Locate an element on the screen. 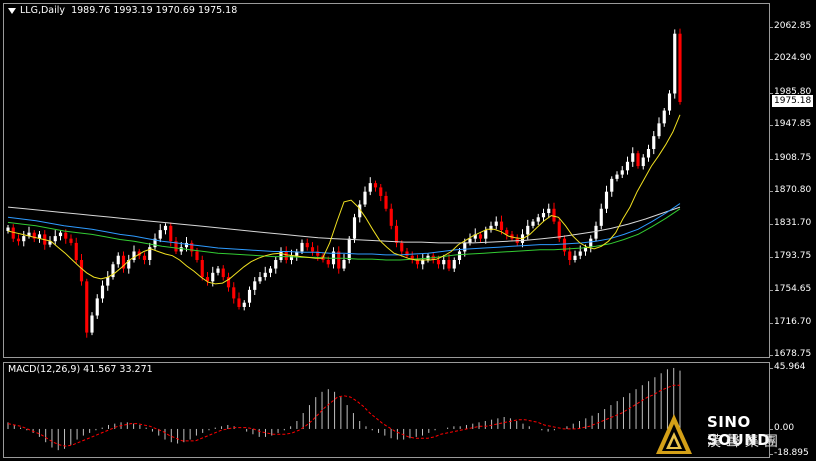 The height and width of the screenshot is (461, 816). price-tick-label: 1908.75 is located at coordinates (790, 157).